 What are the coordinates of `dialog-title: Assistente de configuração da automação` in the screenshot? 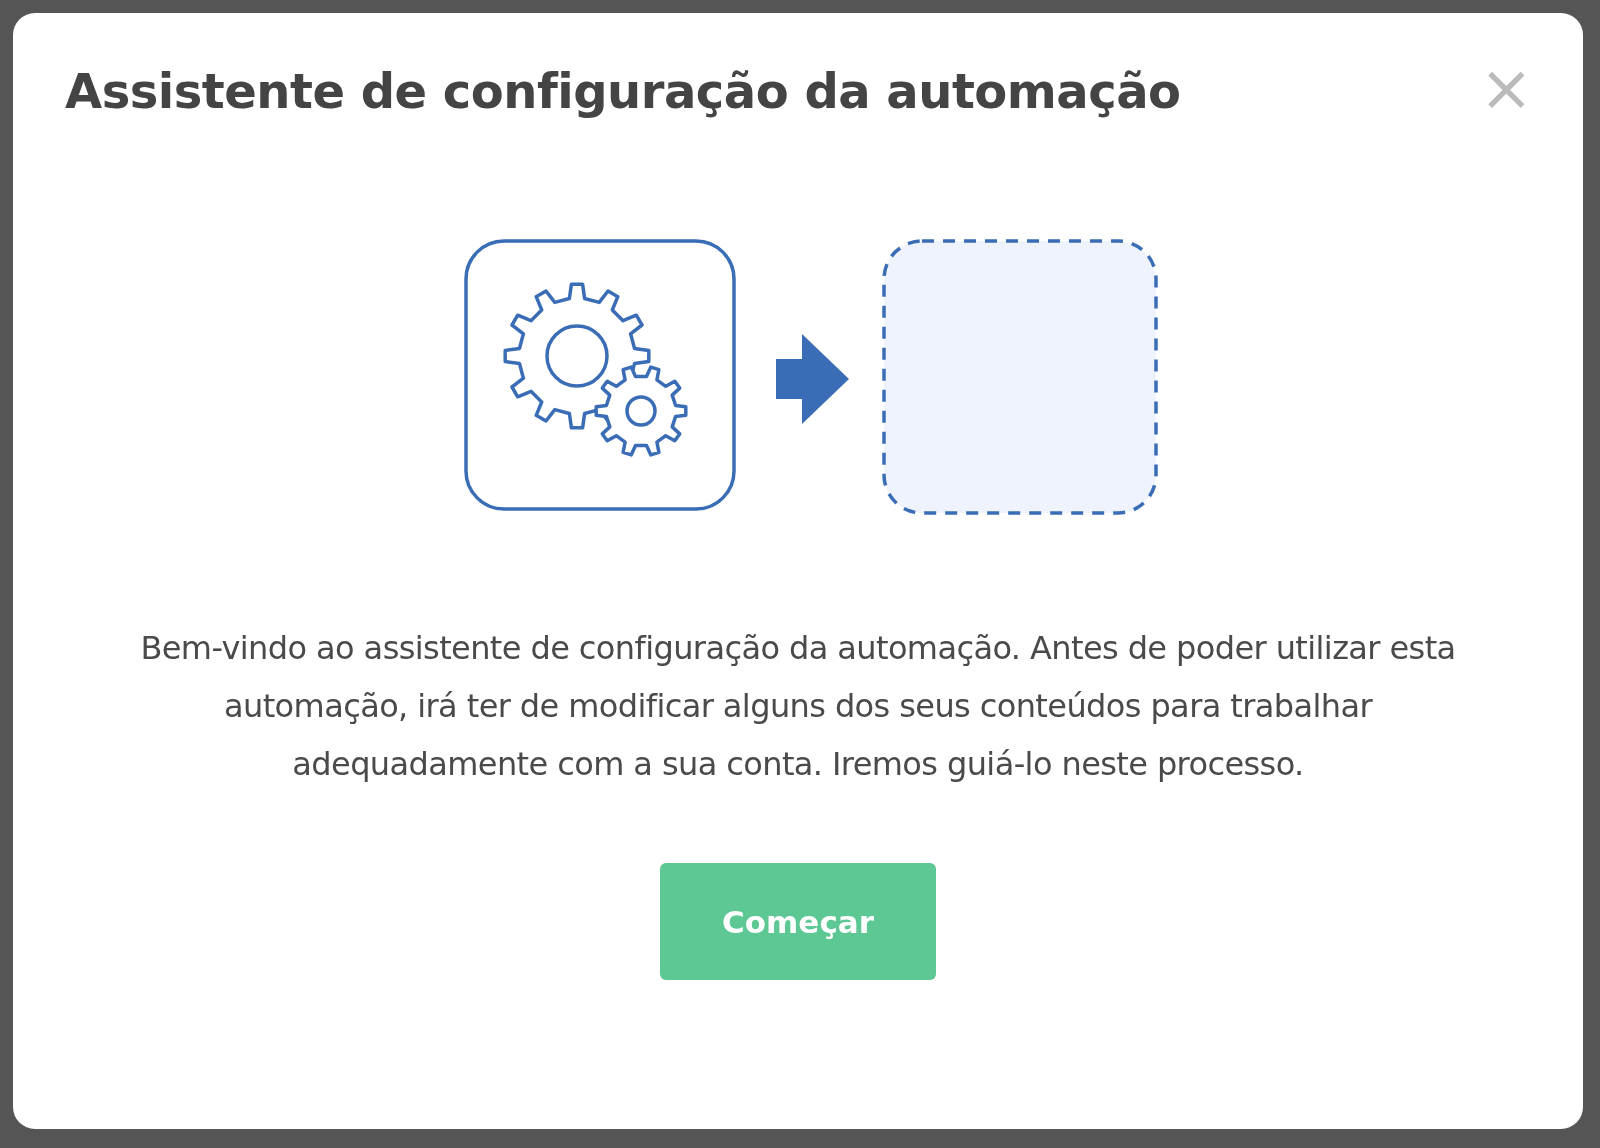 It's located at (623, 91).